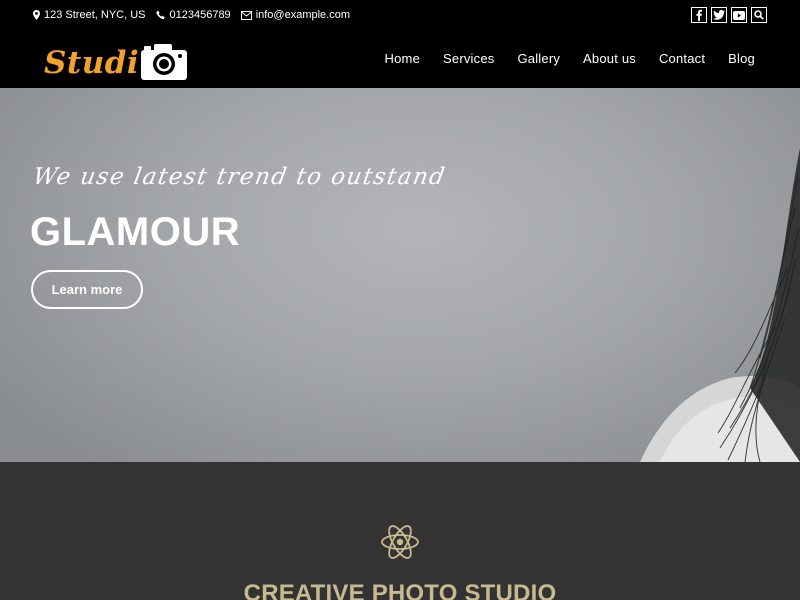  Describe the element at coordinates (400, 590) in the screenshot. I see `section-title: CREATIVE PHOTO STUDIO` at that location.